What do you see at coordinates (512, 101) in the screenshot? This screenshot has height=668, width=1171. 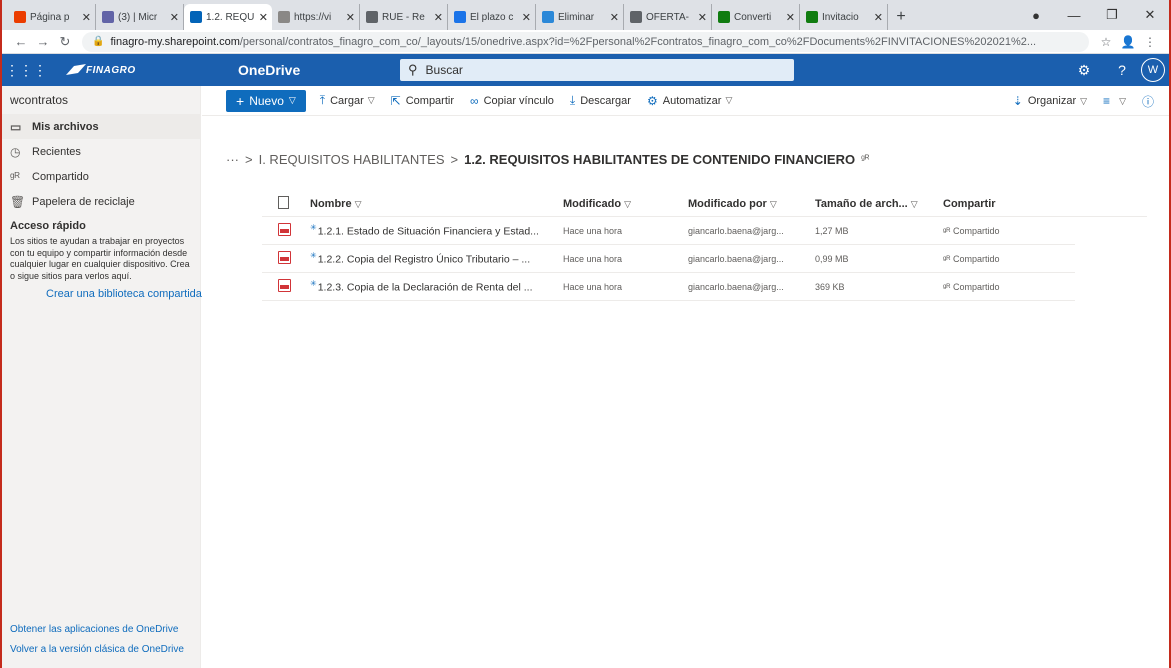 I see `copy-link-button: ∞ Copiar vínculo` at bounding box center [512, 101].